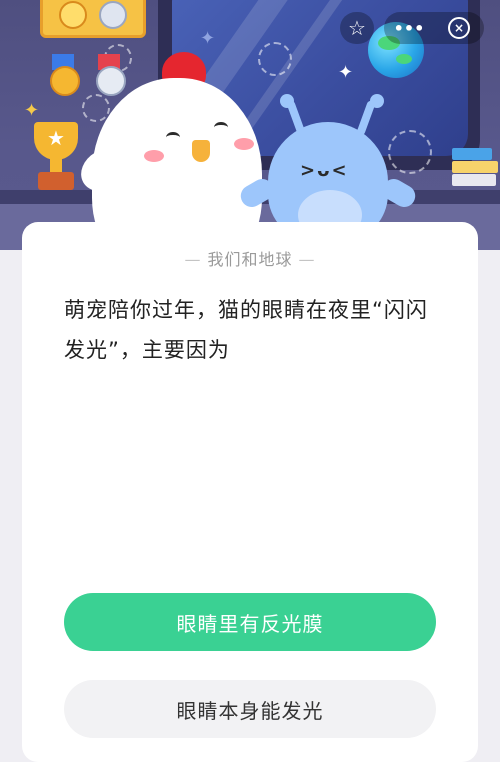 This screenshot has width=500, height=762. I want to click on close-icon: ×, so click(459, 28).